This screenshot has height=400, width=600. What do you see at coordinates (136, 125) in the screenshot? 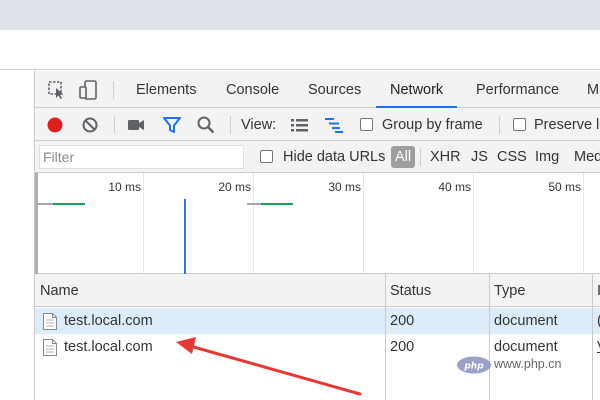
I see `video-camera-icon` at bounding box center [136, 125].